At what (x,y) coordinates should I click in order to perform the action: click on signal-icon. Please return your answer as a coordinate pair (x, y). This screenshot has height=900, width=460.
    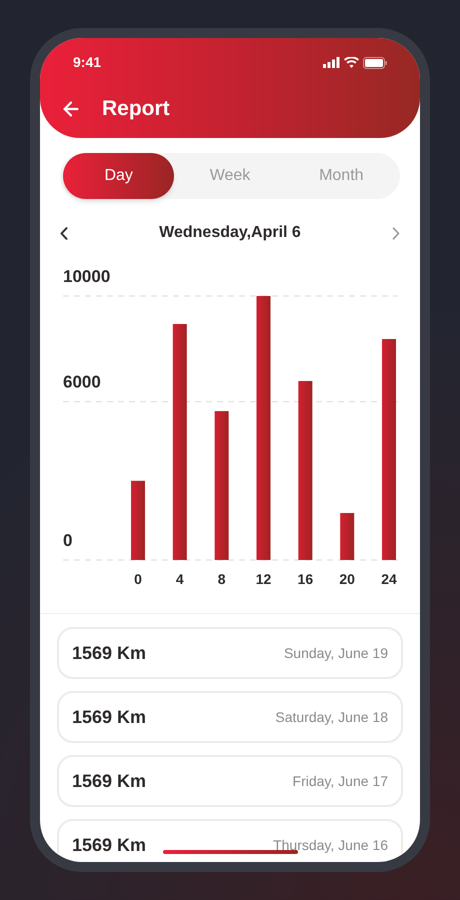
    Looking at the image, I should click on (331, 62).